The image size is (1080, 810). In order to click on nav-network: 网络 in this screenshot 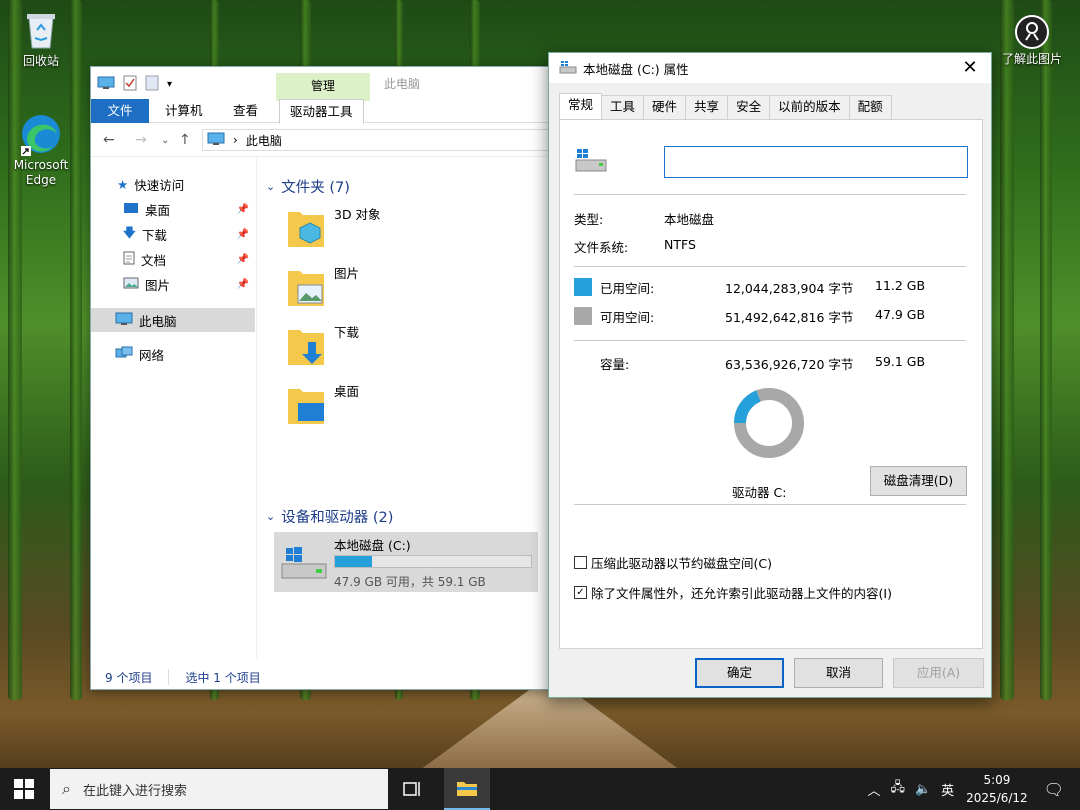, I will do `click(173, 354)`.